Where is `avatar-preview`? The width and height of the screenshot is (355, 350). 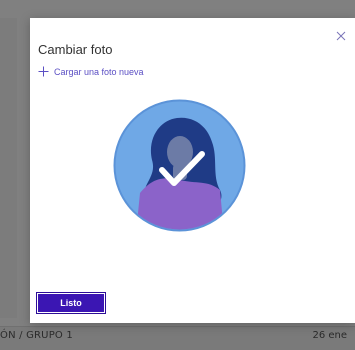 avatar-preview is located at coordinates (179, 165).